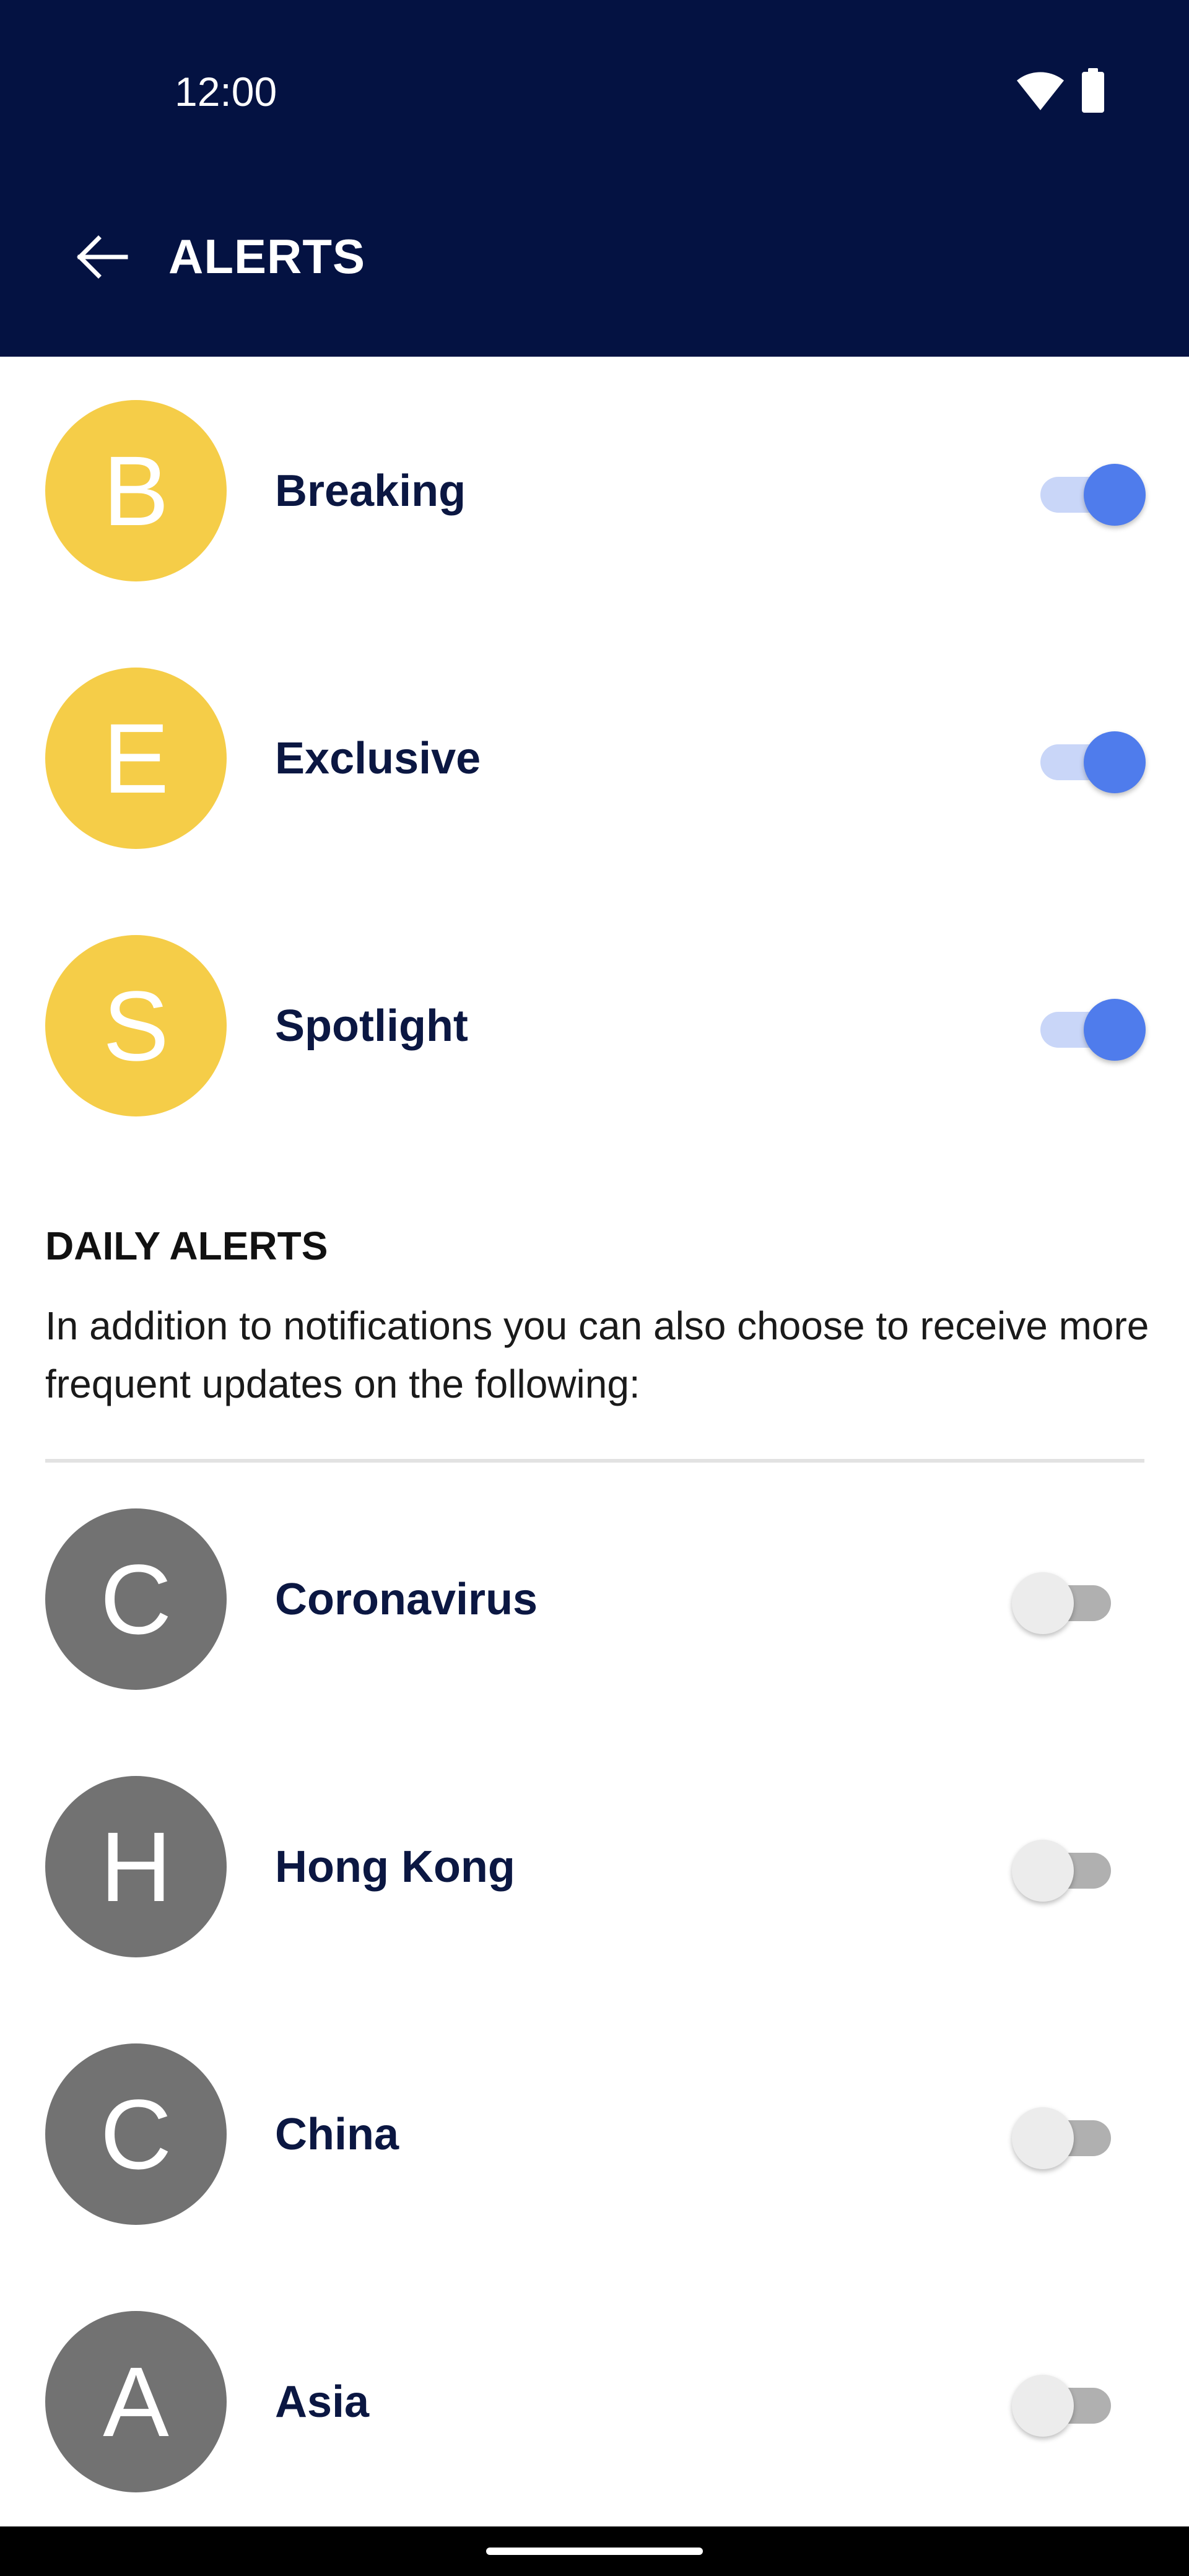 Image resolution: width=1189 pixels, height=2576 pixels. I want to click on alert-label: Exclusive, so click(378, 758).